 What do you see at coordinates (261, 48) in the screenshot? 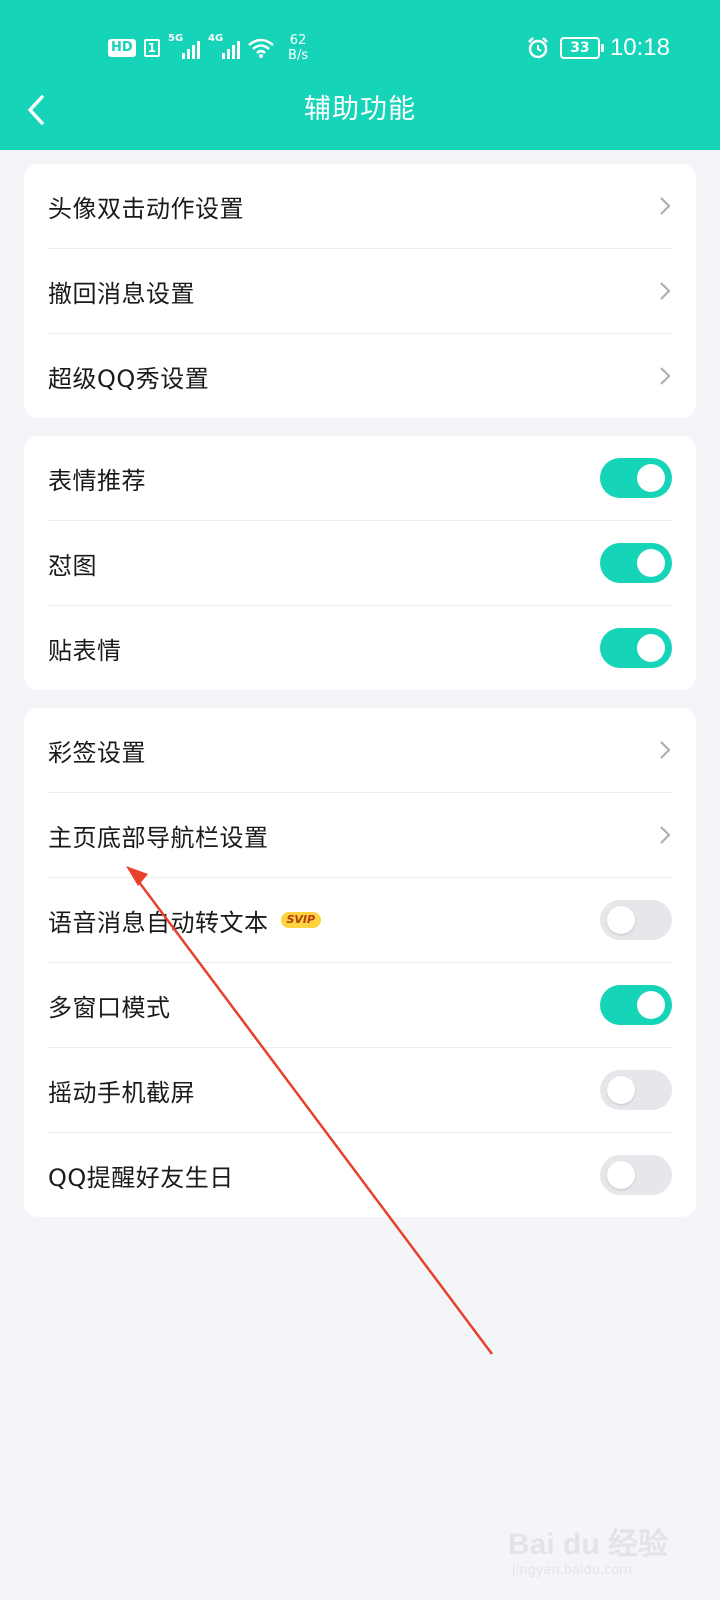
I see `wifi-icon` at bounding box center [261, 48].